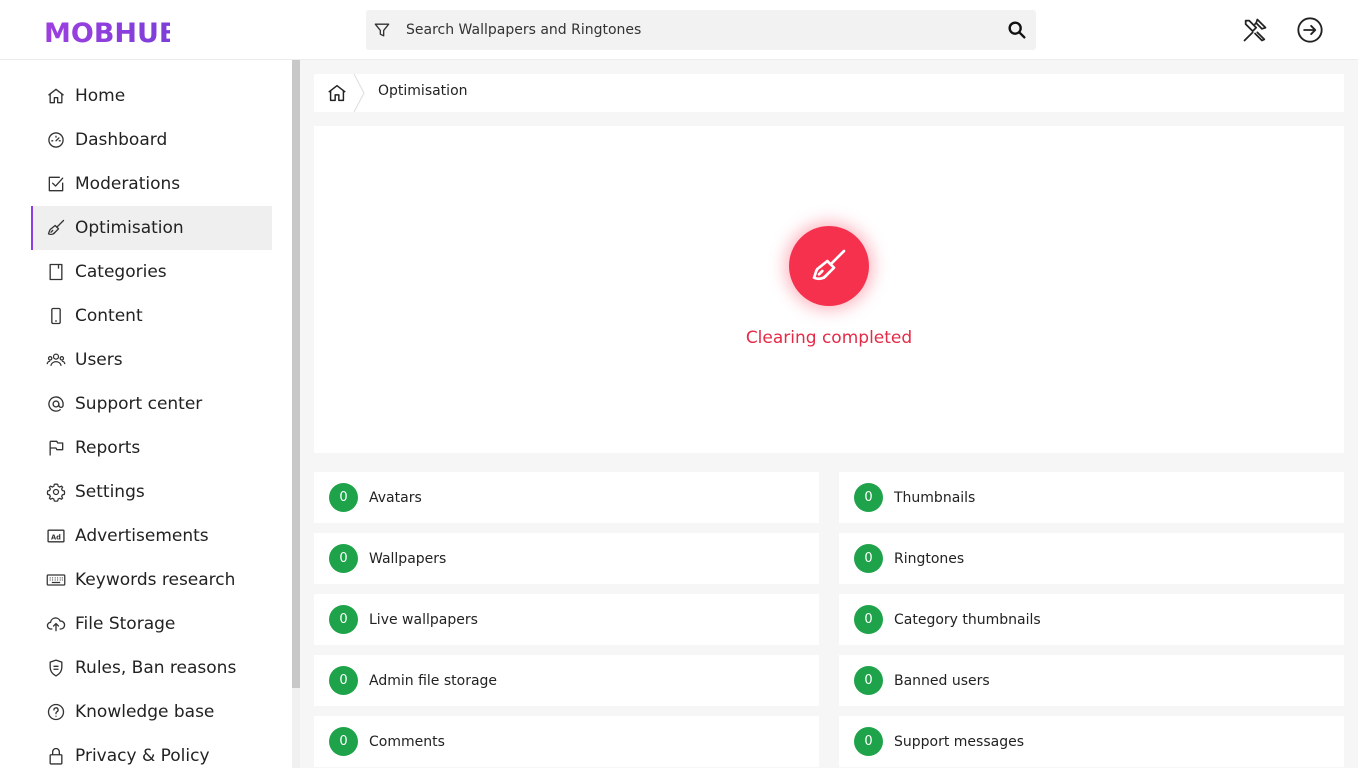 The width and height of the screenshot is (1358, 768). What do you see at coordinates (56, 448) in the screenshot?
I see `flag-icon` at bounding box center [56, 448].